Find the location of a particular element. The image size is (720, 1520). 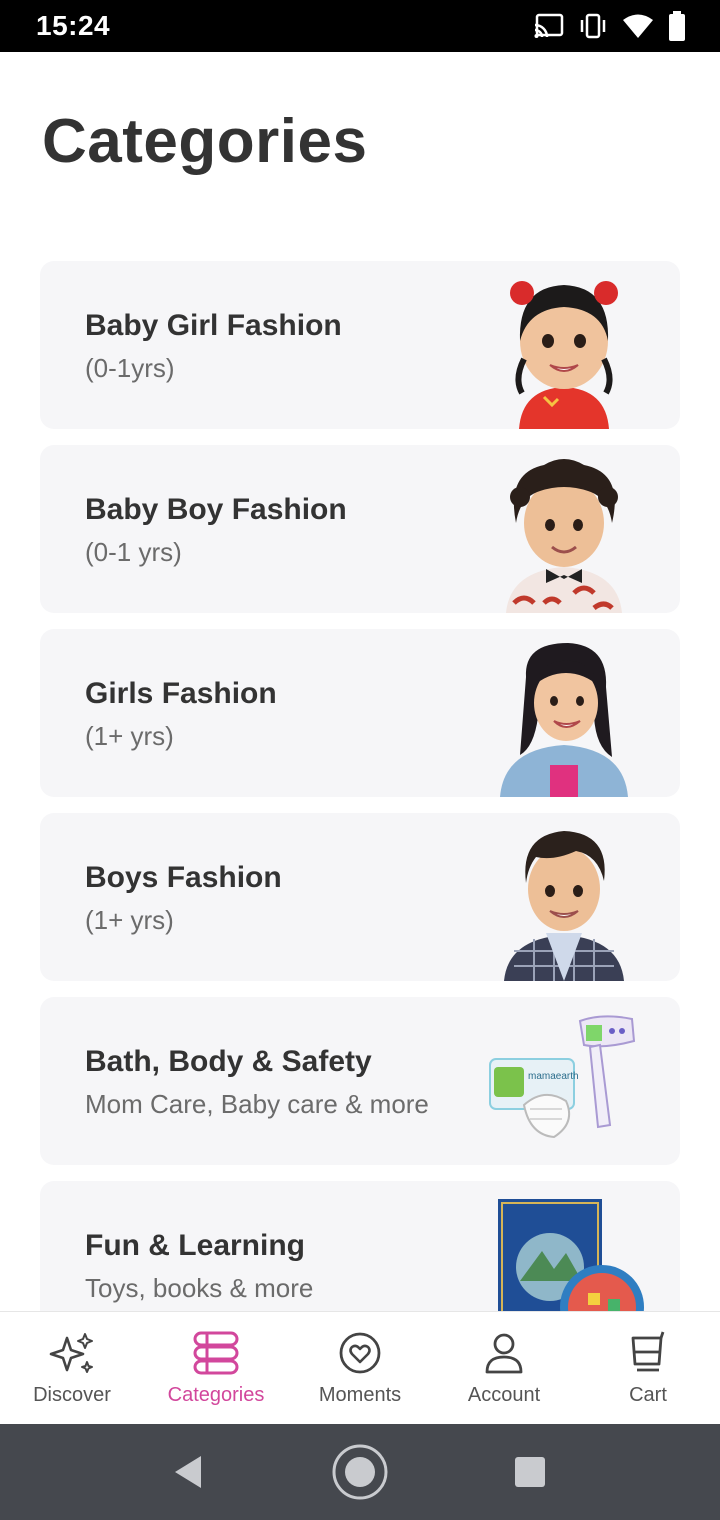

nav-label: Discover is located at coordinates (72, 1395).